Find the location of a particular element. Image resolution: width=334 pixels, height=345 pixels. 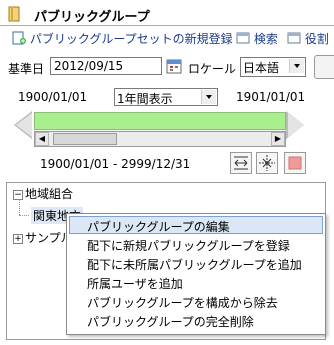

menu-item-register-child: 配下に新規パブリックグループを登録 is located at coordinates (188, 245).